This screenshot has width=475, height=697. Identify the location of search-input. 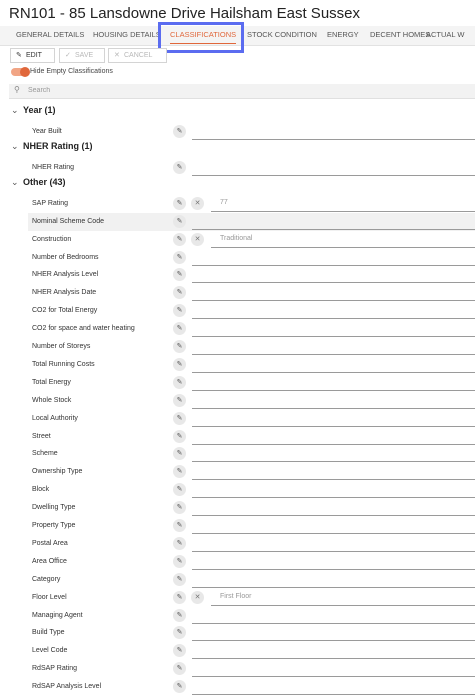
(178, 90).